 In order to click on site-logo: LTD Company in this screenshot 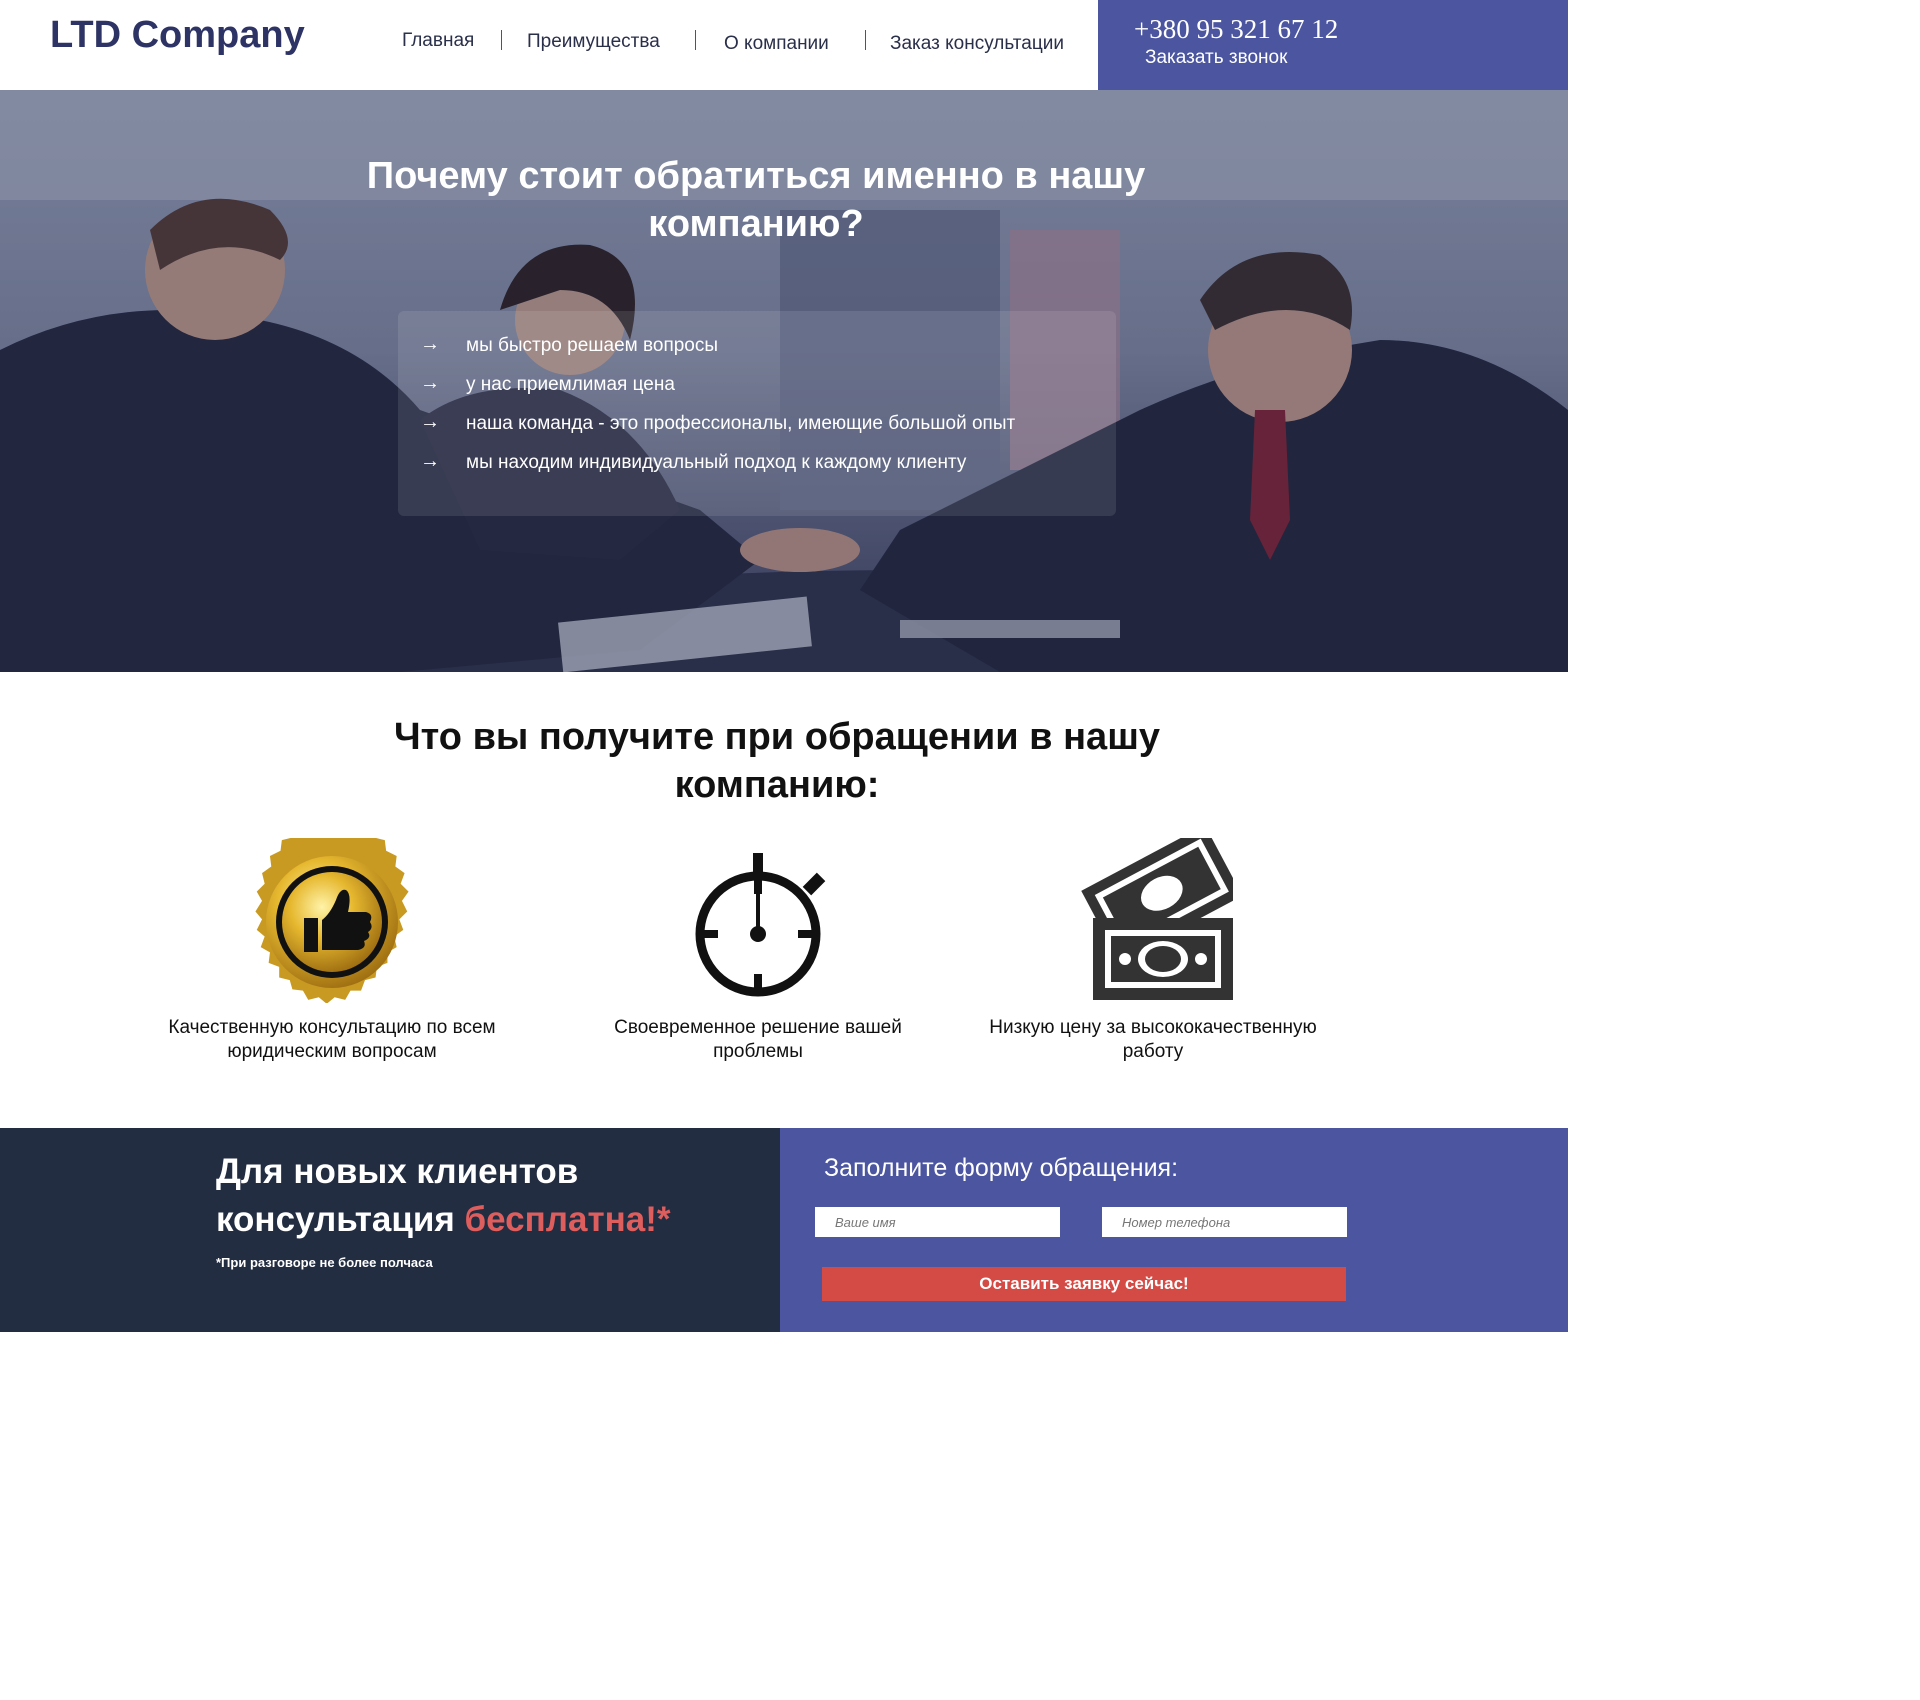, I will do `click(177, 35)`.